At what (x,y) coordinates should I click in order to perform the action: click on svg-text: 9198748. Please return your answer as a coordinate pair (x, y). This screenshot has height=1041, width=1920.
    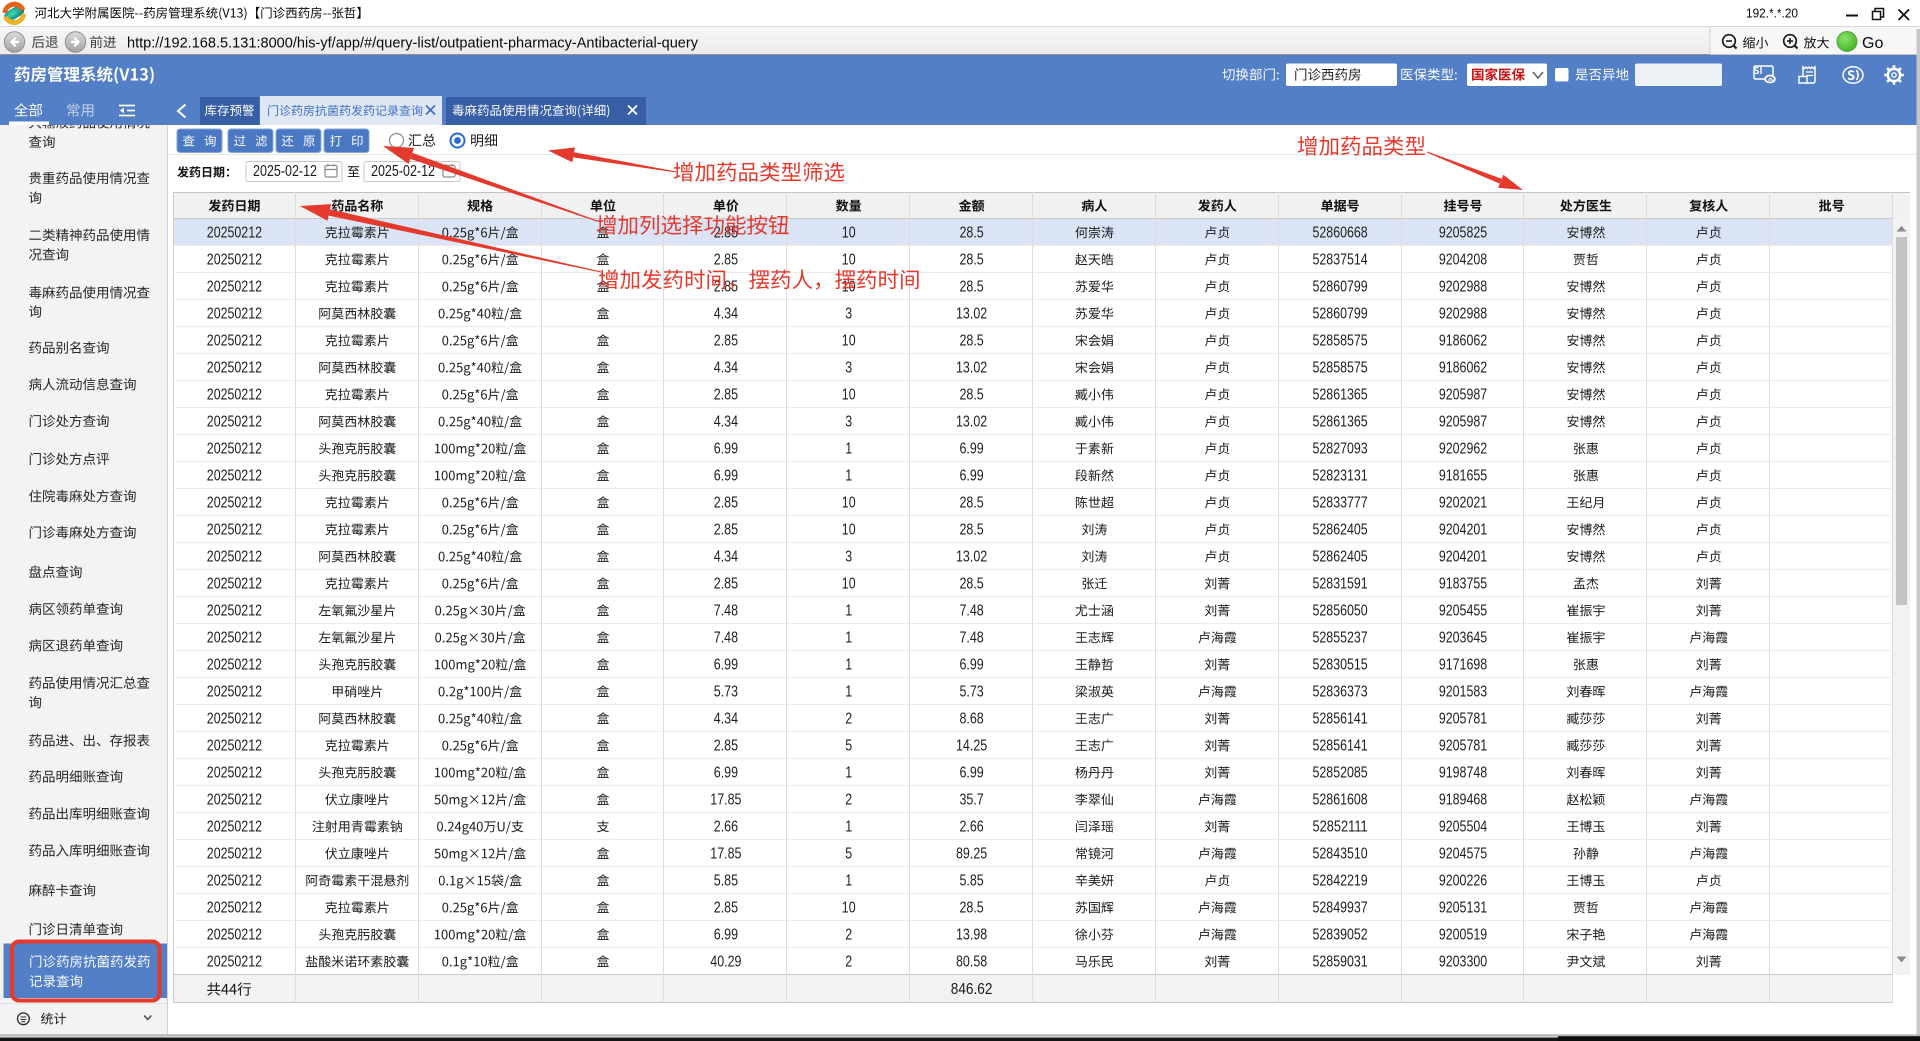
    Looking at the image, I should click on (1463, 772).